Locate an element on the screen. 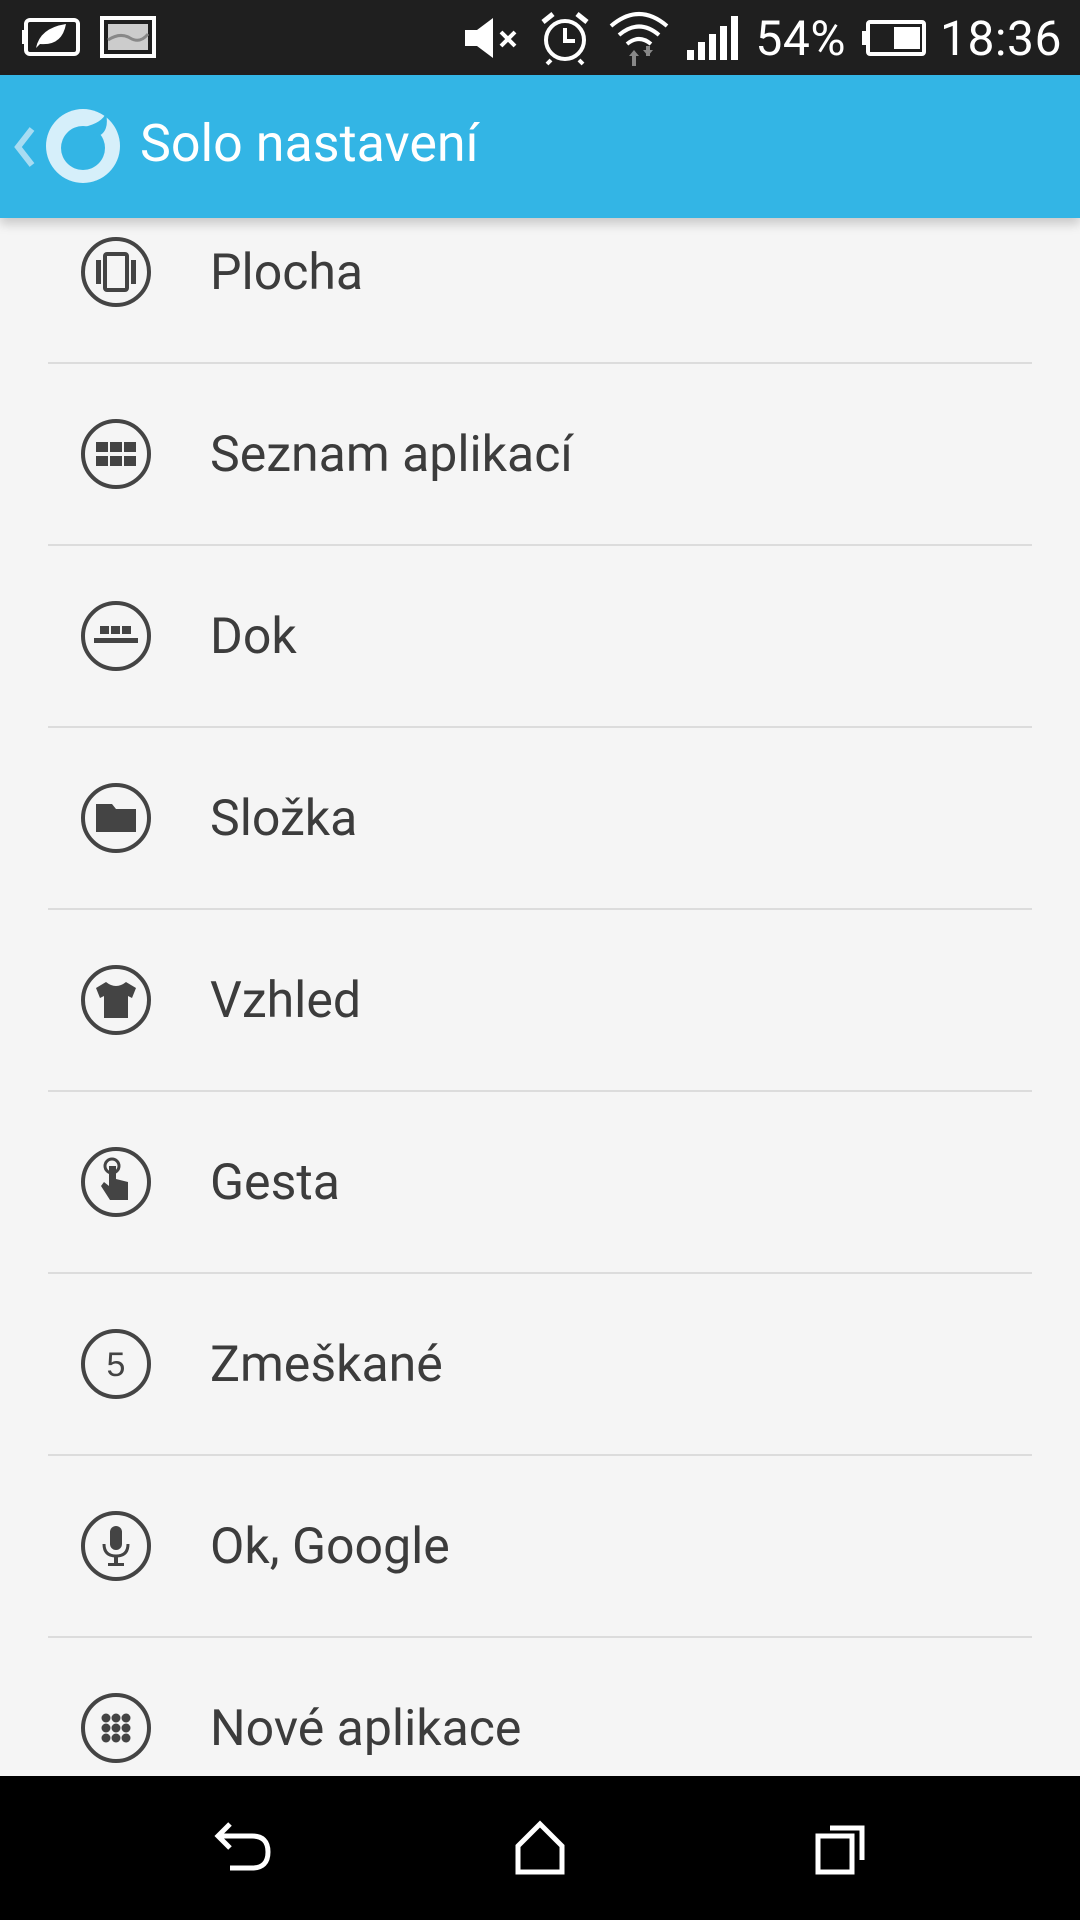 Image resolution: width=1080 pixels, height=1920 pixels. battery-icon is located at coordinates (893, 38).